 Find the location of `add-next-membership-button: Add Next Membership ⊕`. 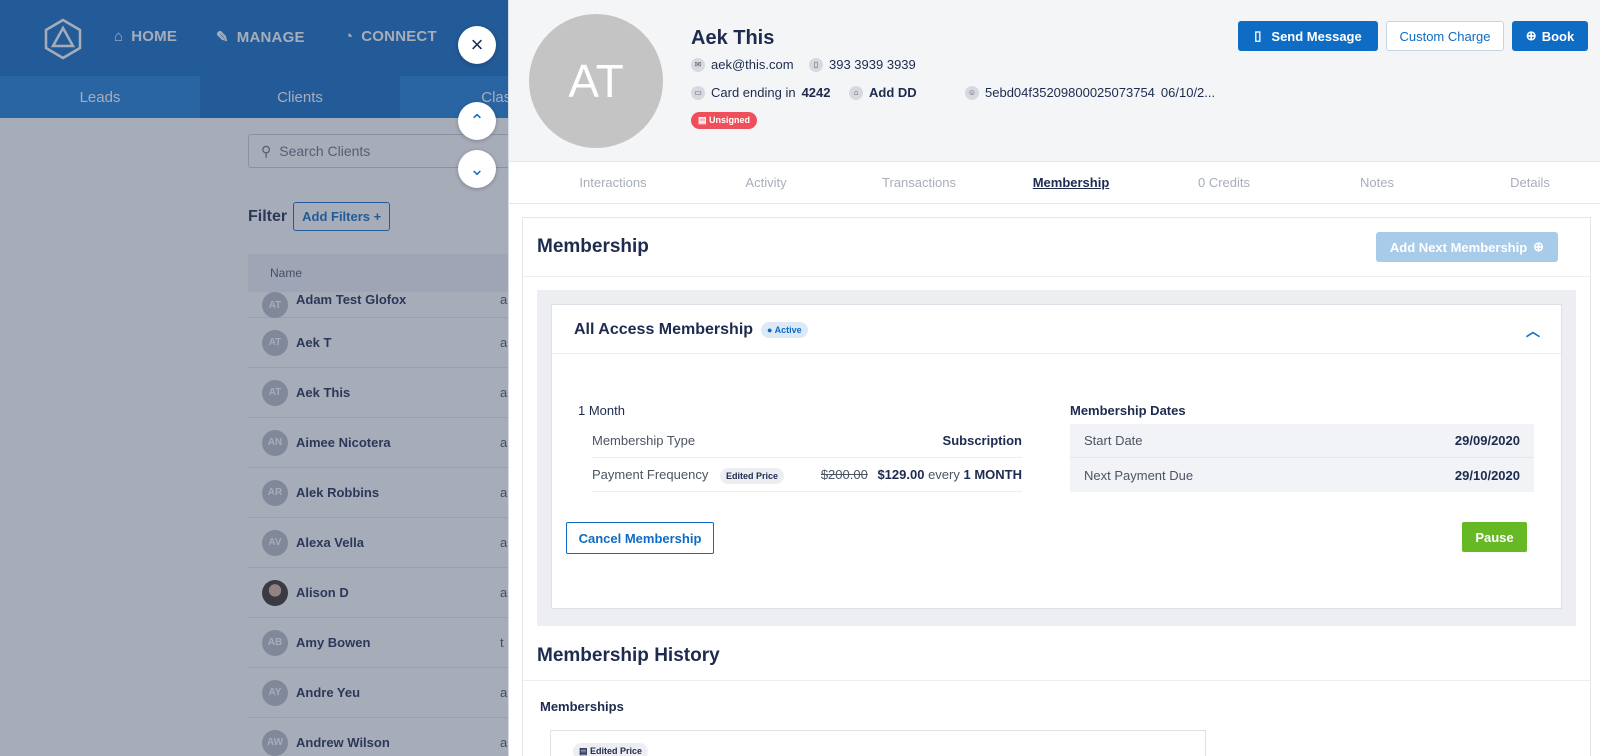

add-next-membership-button: Add Next Membership ⊕ is located at coordinates (1467, 247).